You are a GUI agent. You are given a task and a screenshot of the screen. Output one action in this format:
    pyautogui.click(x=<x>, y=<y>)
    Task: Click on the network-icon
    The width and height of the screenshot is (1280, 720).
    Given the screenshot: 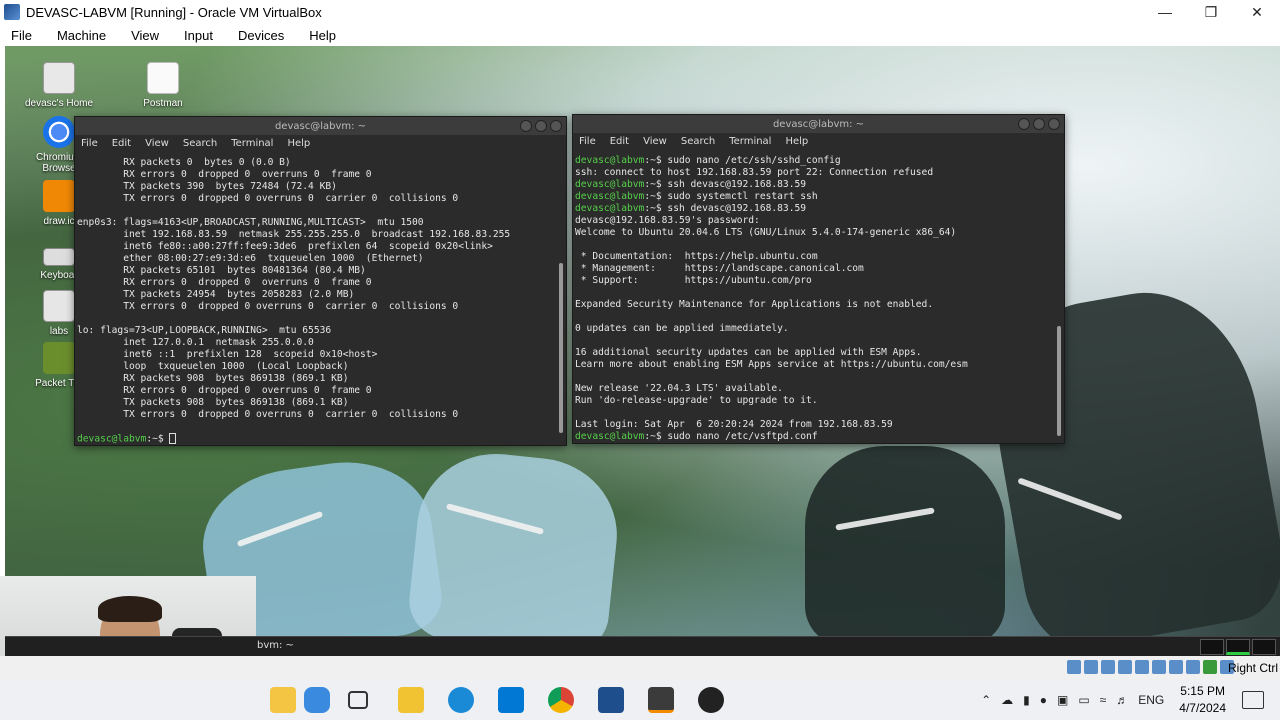 What is the action you would take?
    pyautogui.click(x=1125, y=667)
    